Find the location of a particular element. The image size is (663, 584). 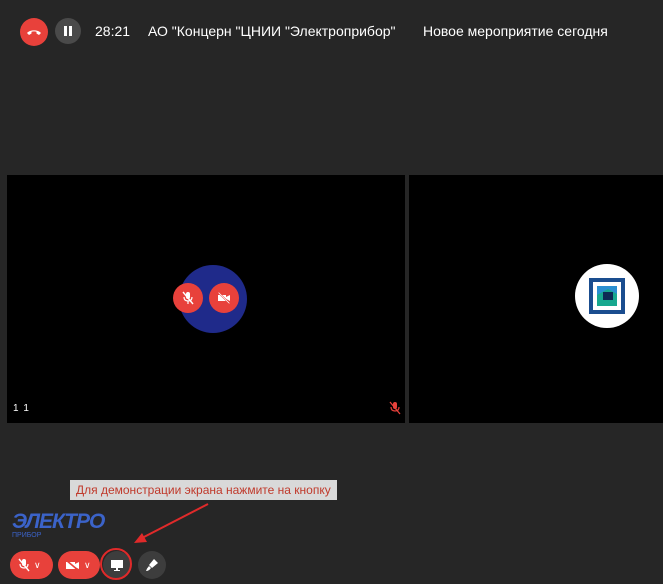

electropribor-logo: ЭЛЕКТРО ПРИБОР is located at coordinates (58, 525).